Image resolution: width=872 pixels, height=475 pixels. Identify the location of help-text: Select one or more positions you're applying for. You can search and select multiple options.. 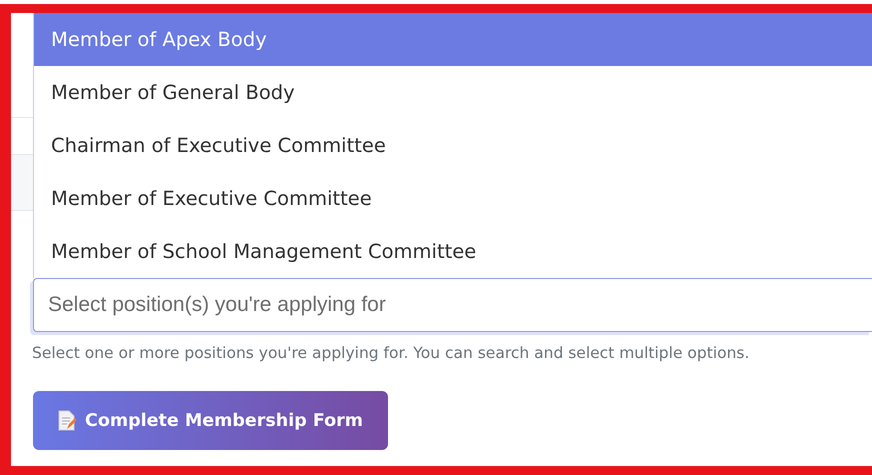
(391, 353).